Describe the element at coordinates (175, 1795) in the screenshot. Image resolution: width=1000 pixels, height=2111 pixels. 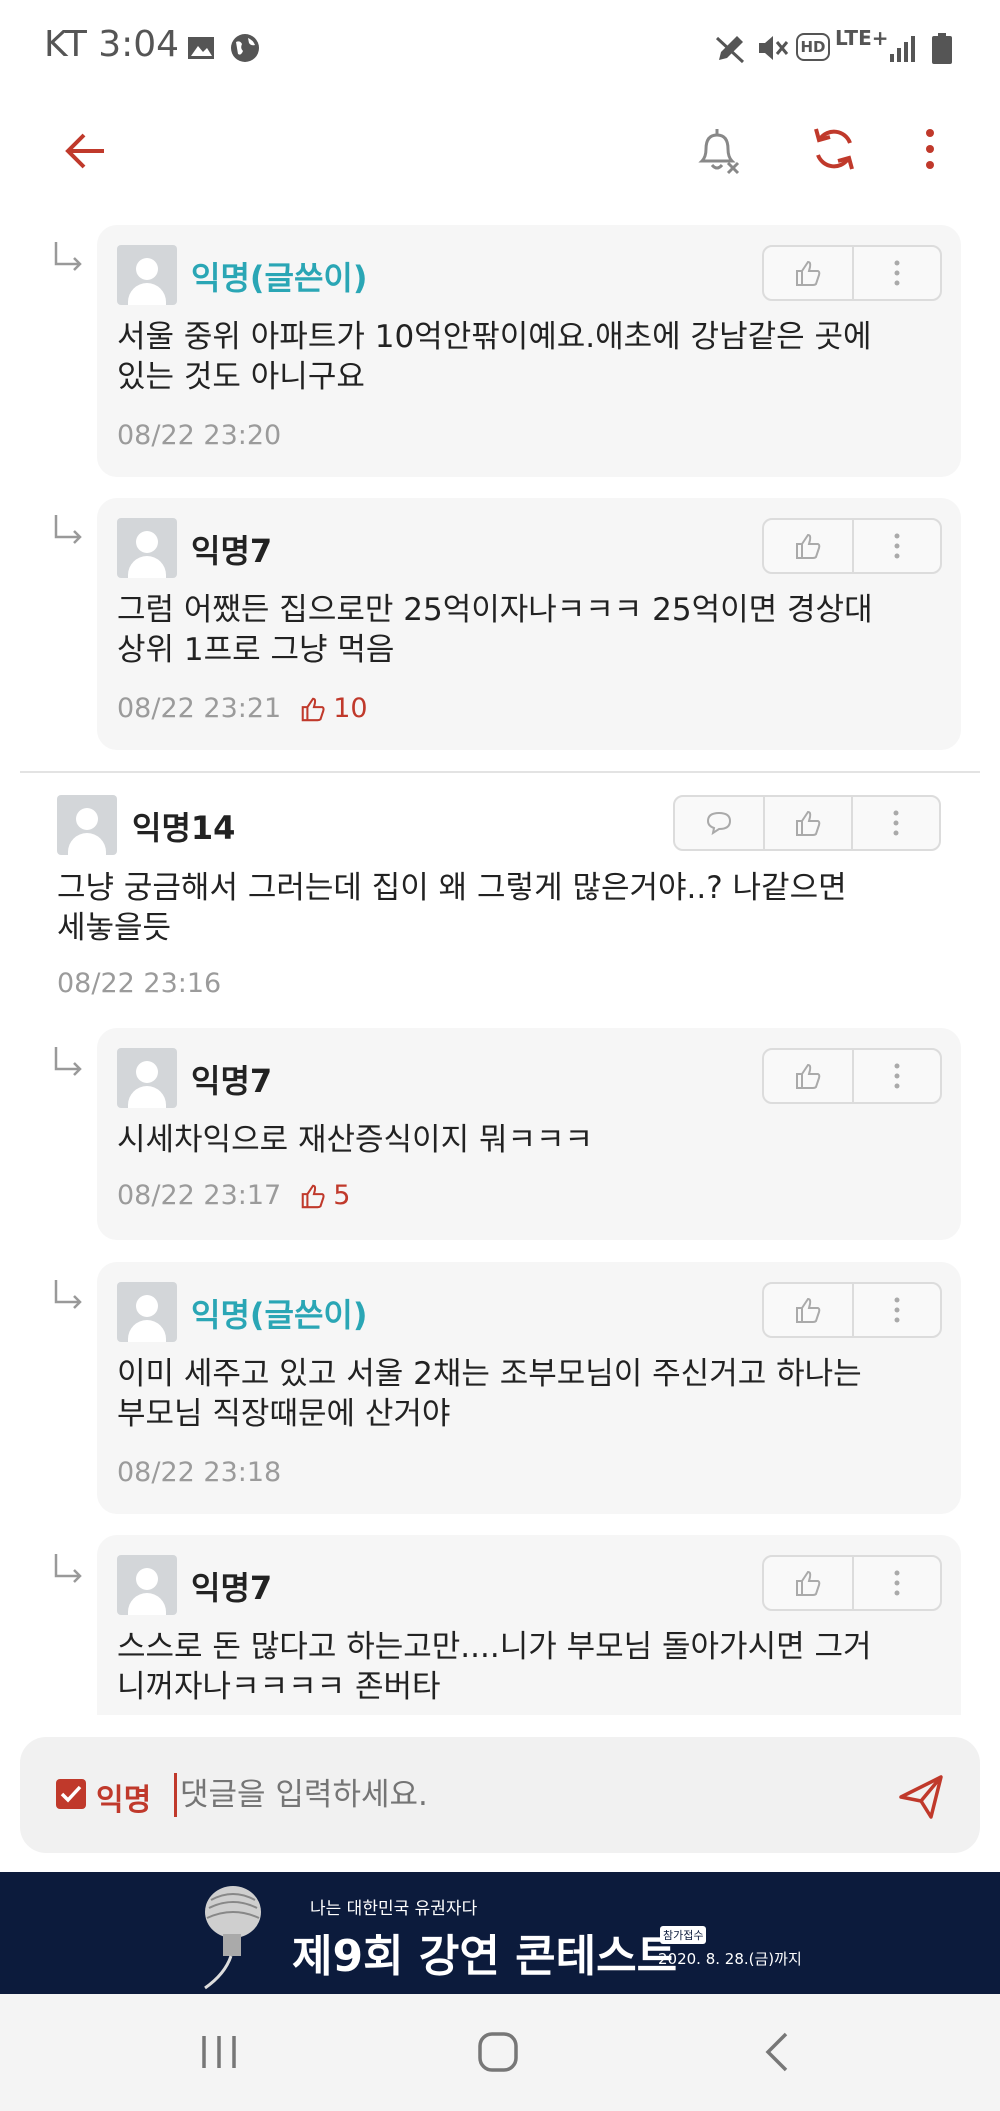
I see `cursor` at that location.